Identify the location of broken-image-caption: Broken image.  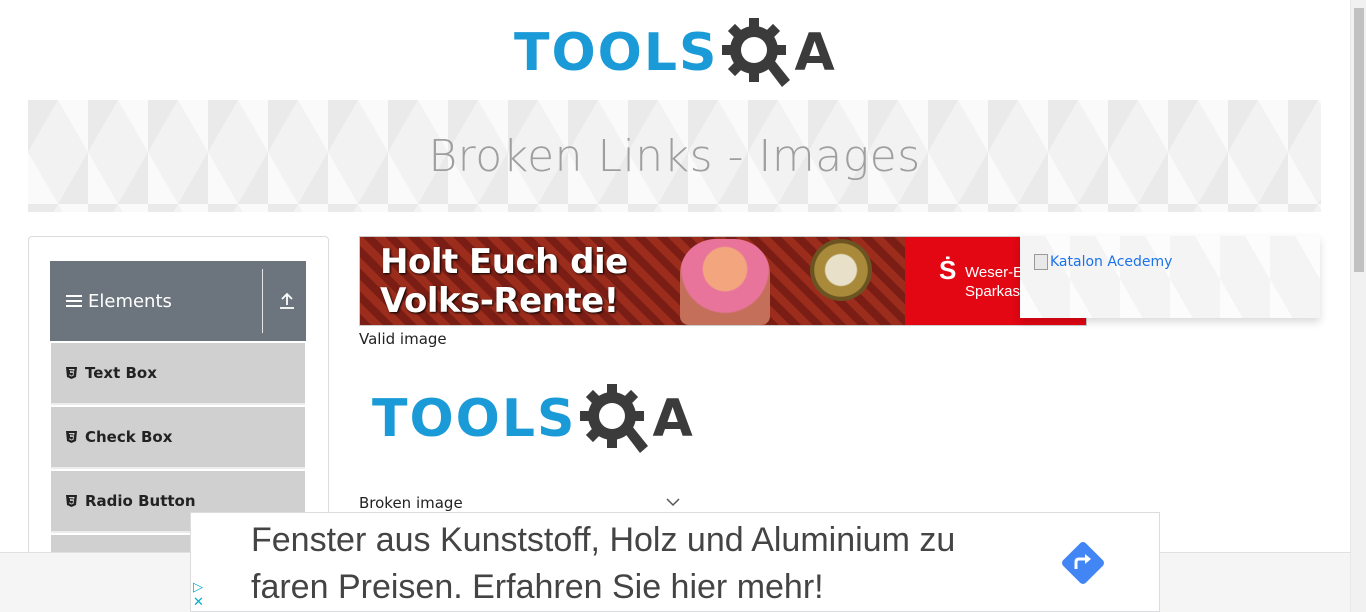
(411, 503).